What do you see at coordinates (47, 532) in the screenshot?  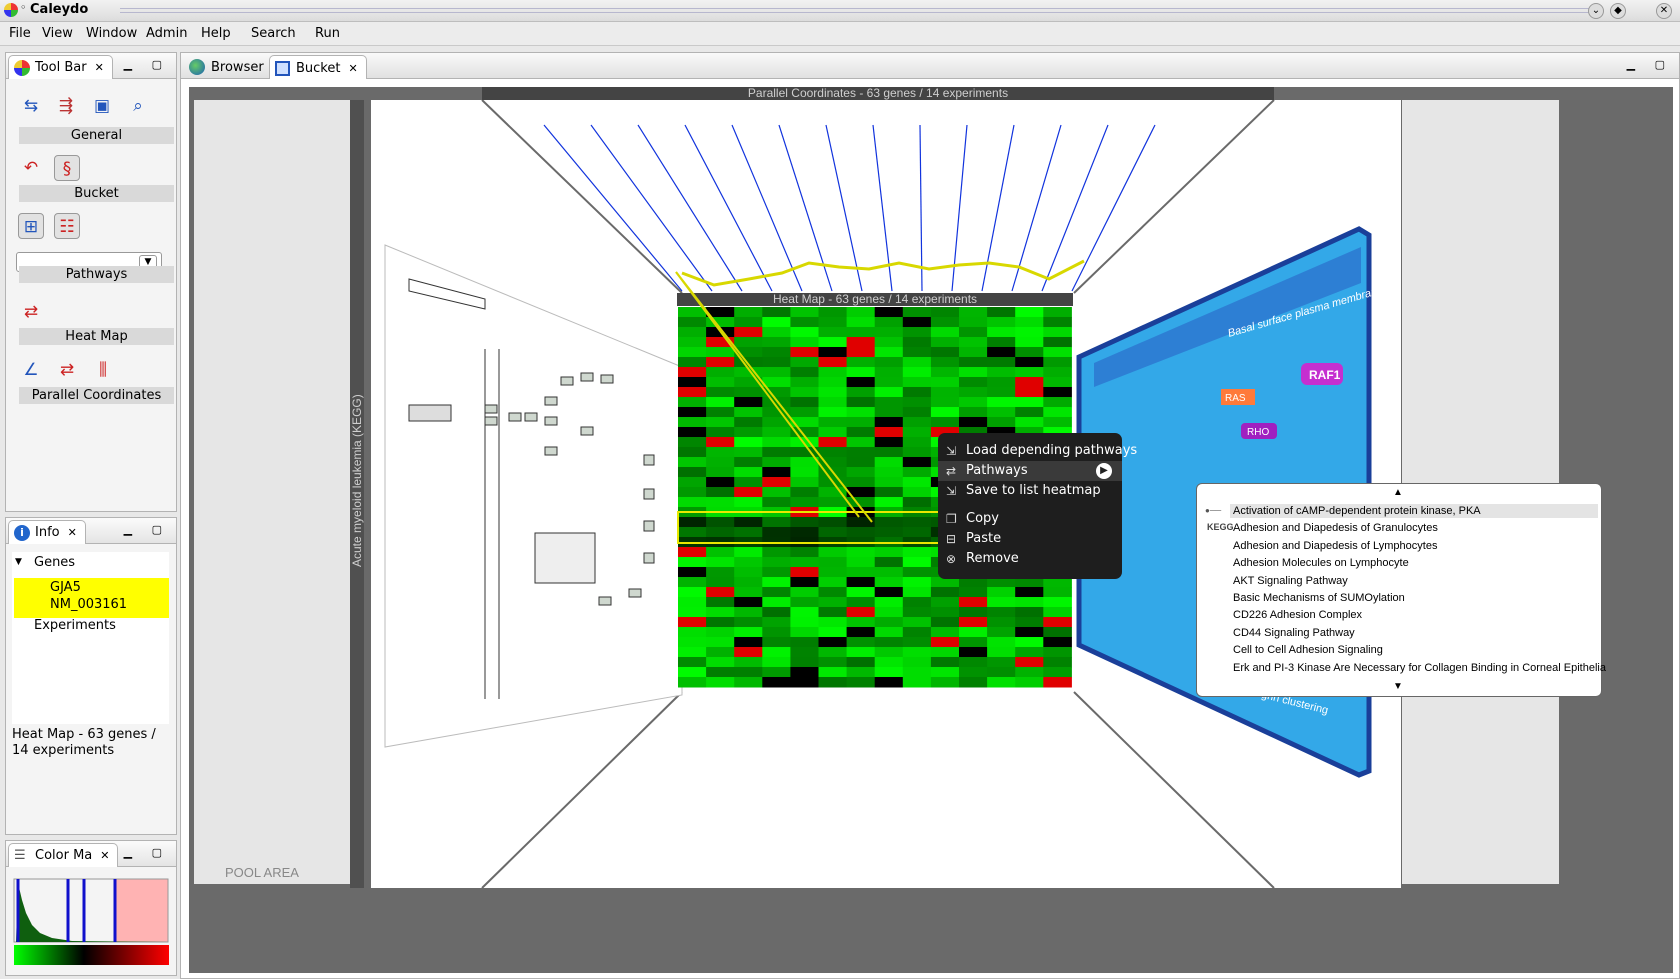 I see `tab-info: i Info ✕` at bounding box center [47, 532].